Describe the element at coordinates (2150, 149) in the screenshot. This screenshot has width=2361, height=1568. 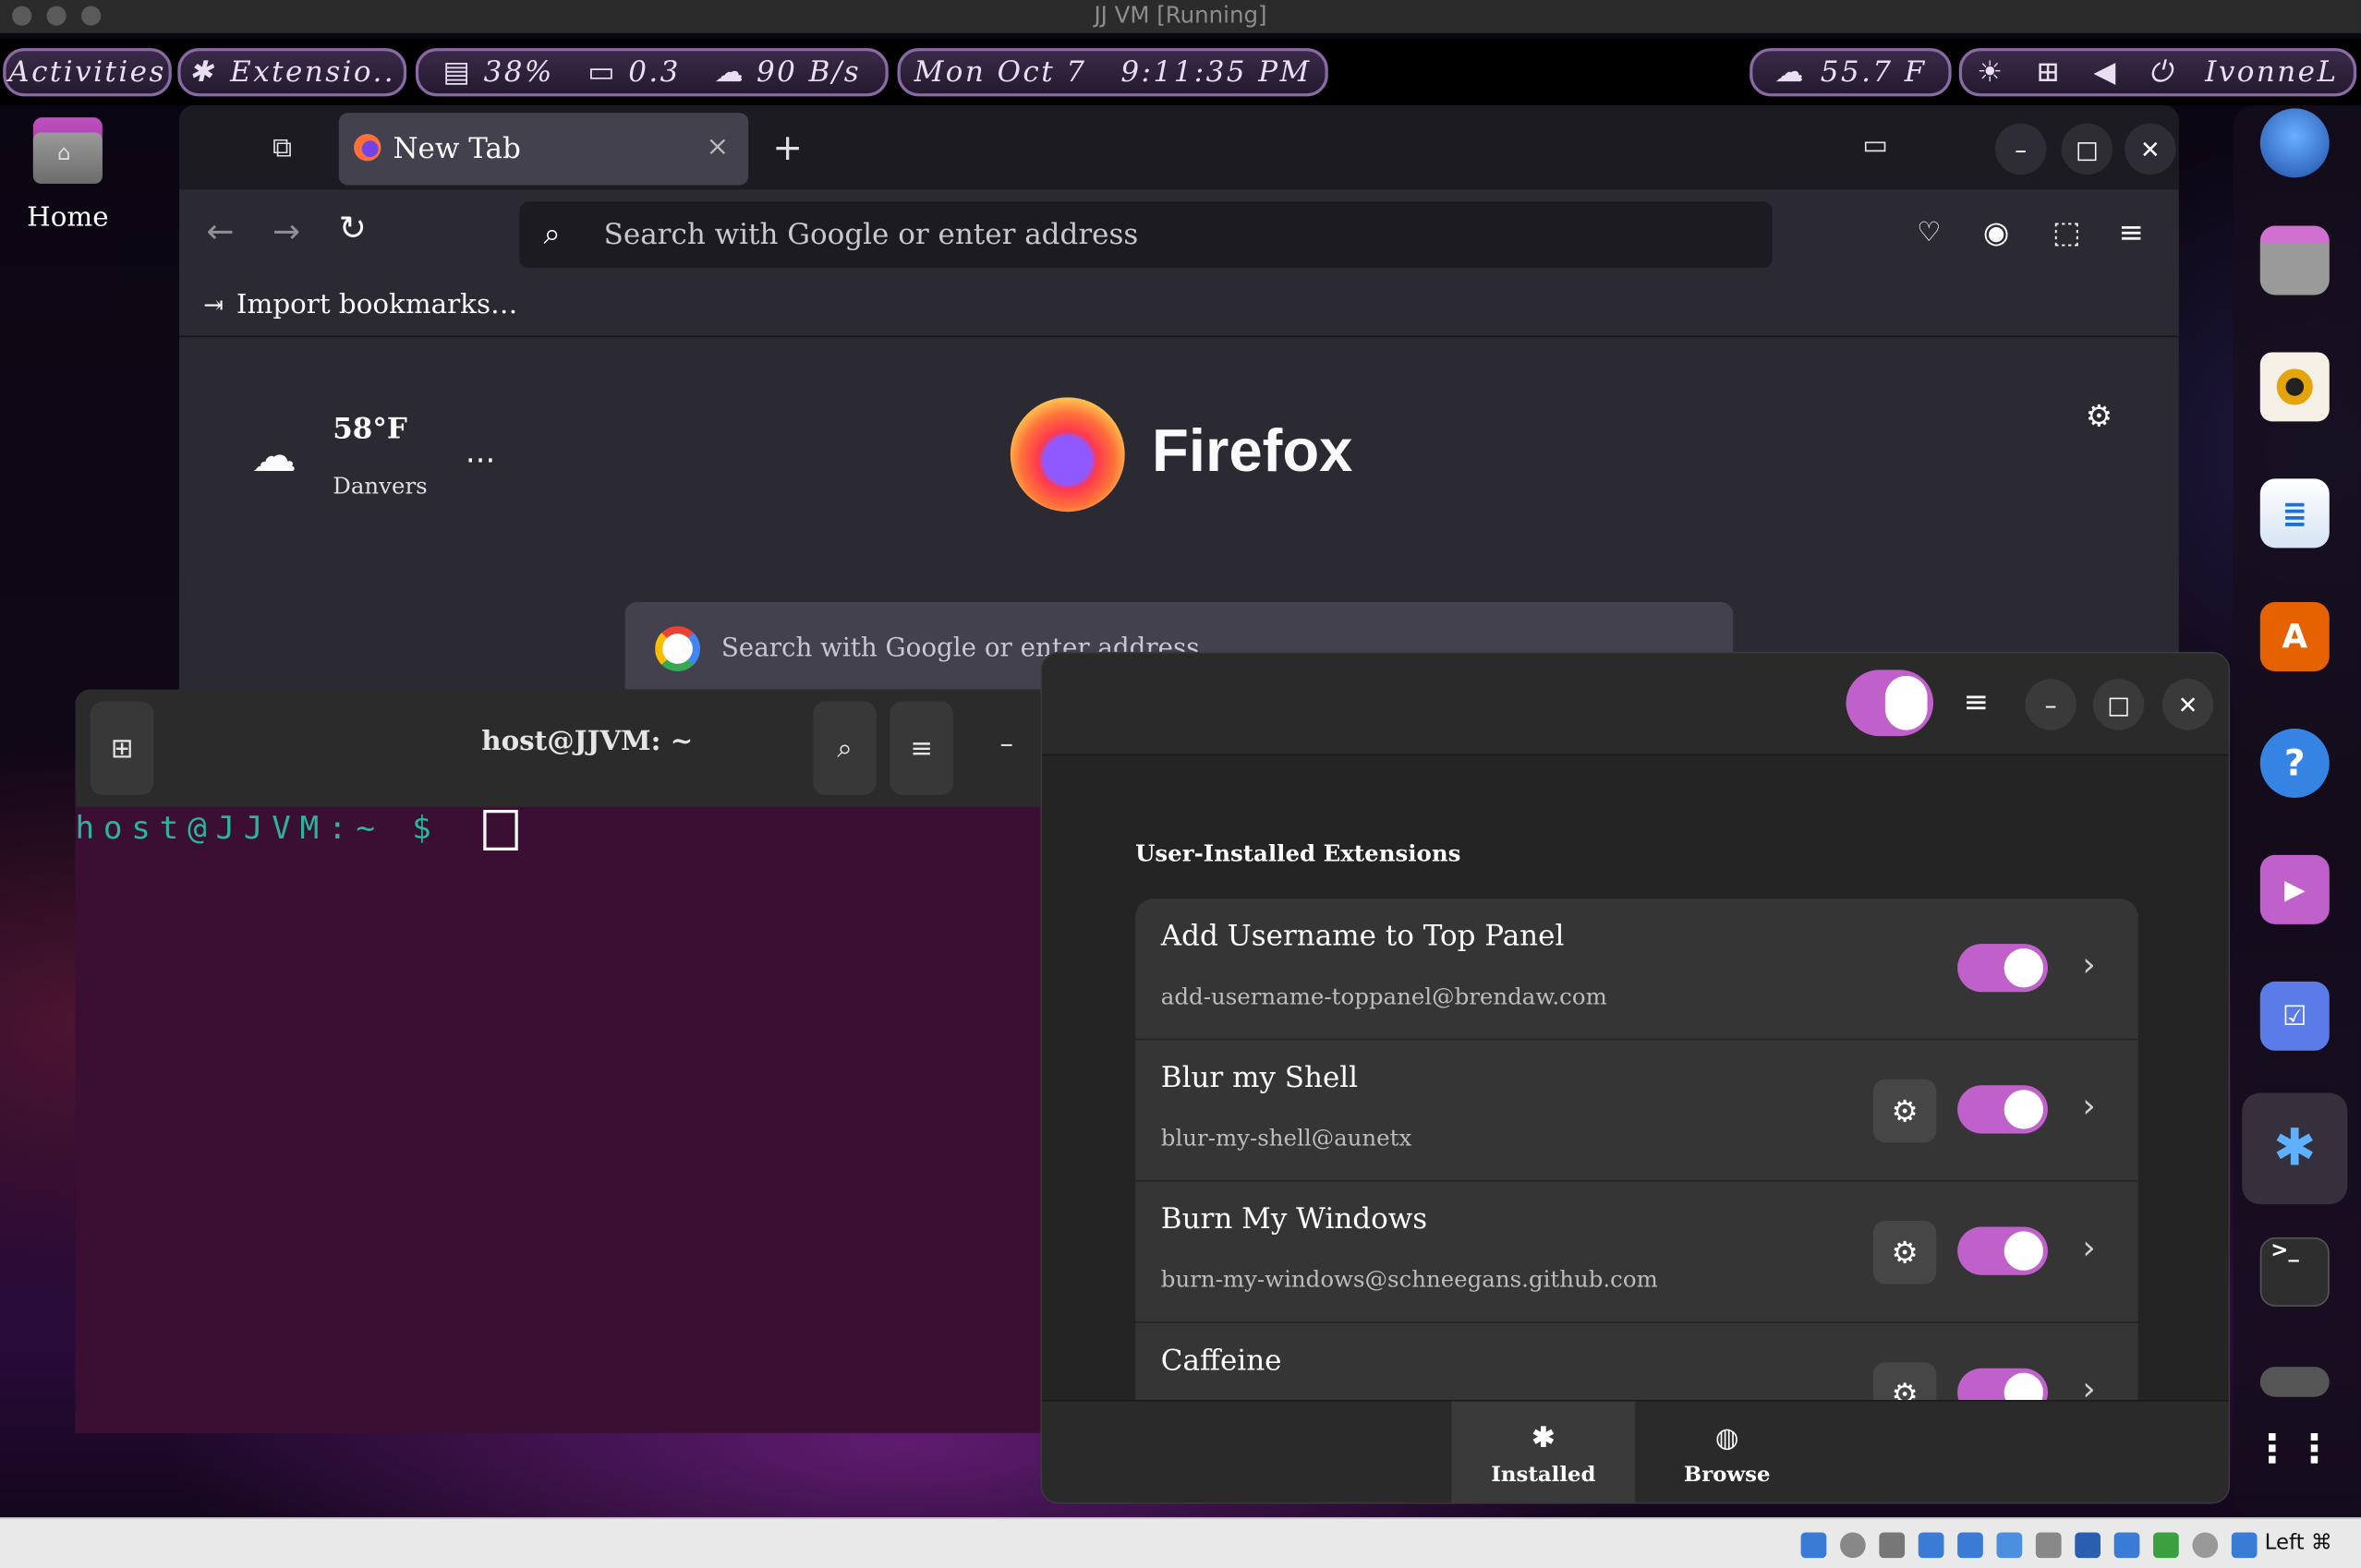
I see `close-window-button: ✕` at that location.